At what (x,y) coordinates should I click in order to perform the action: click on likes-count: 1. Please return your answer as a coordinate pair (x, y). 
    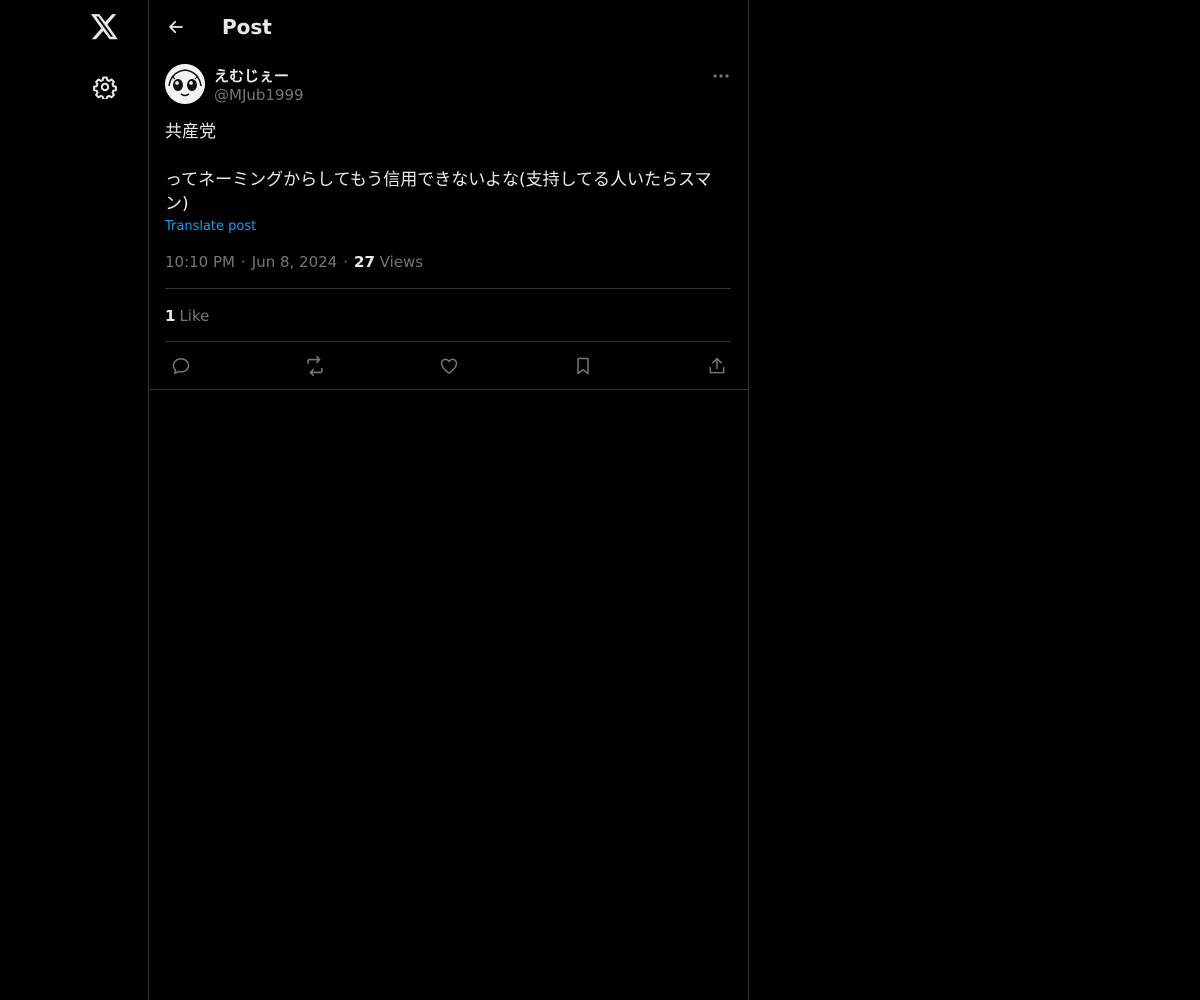
    Looking at the image, I should click on (170, 316).